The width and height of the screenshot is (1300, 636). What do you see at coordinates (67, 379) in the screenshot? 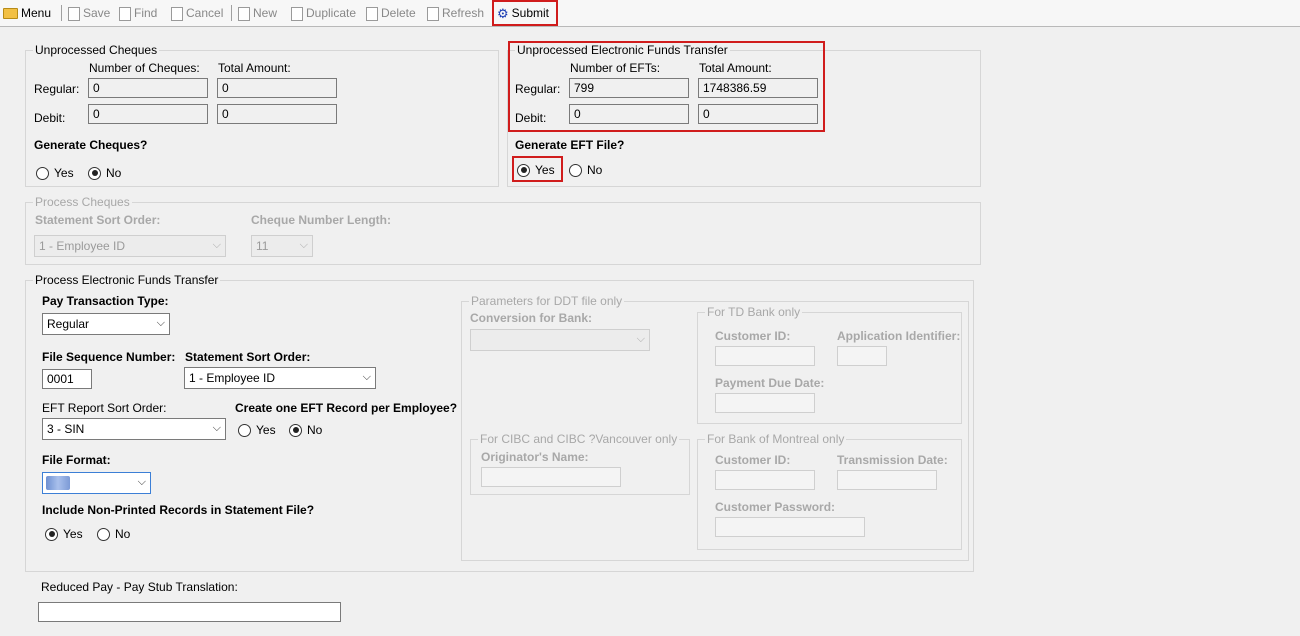
I see `file-sequence-field: 0001` at bounding box center [67, 379].